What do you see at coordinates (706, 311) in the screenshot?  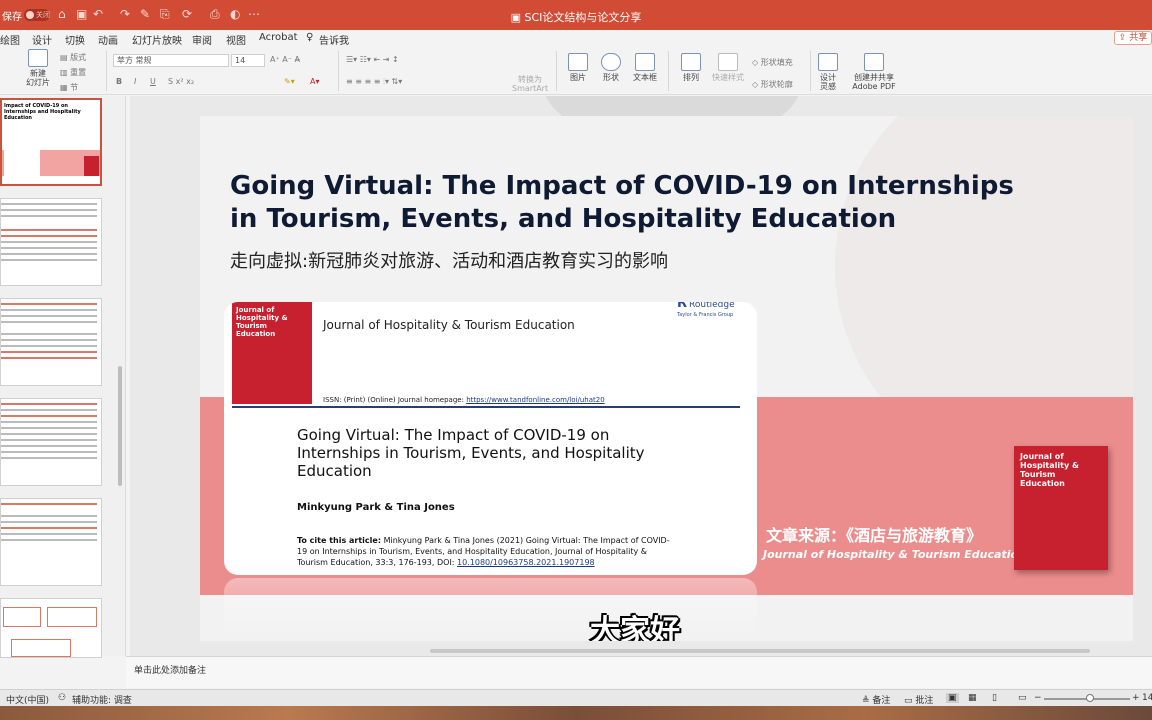 I see `publisher-logo: R Routledge Taylor & Francis Group` at bounding box center [706, 311].